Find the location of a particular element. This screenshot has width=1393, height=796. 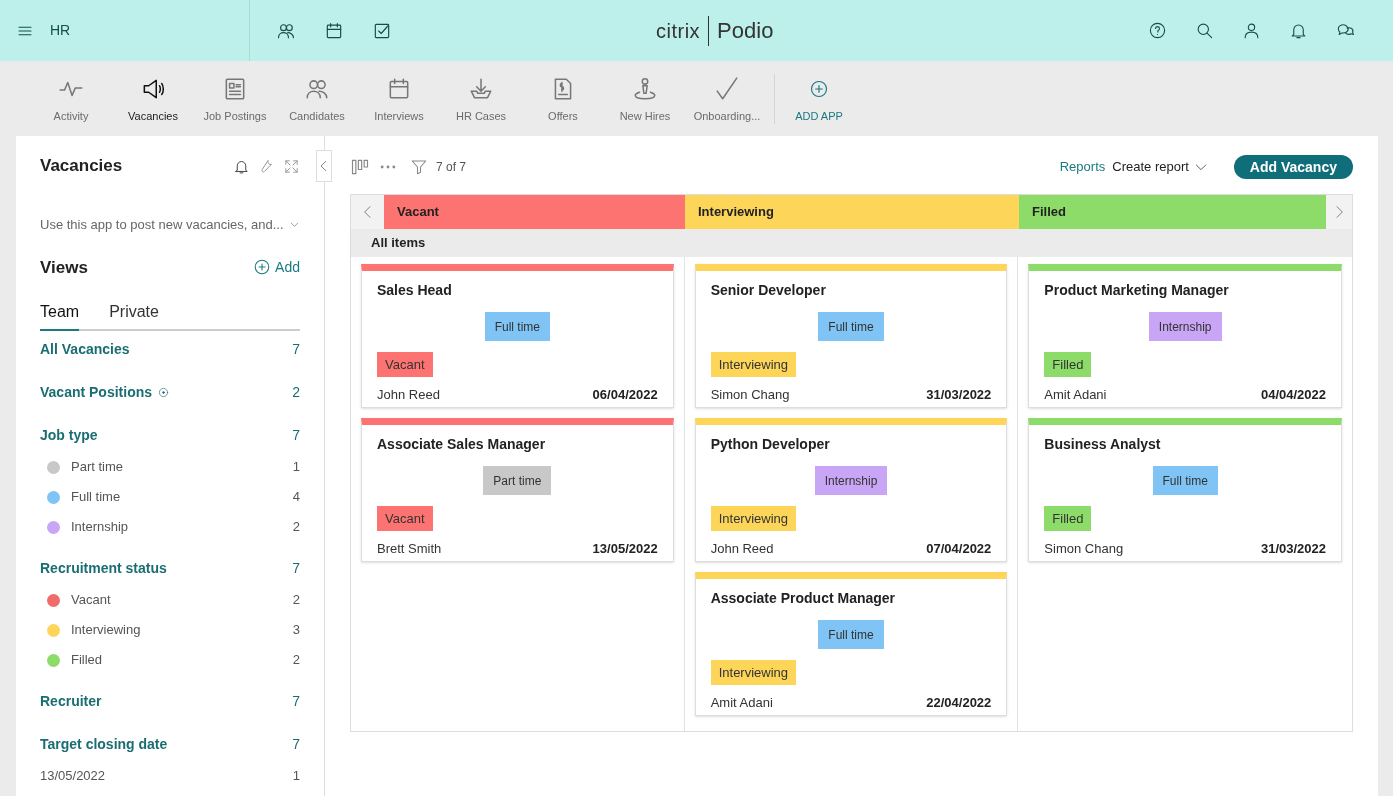

reports-link: Reports is located at coordinates (1082, 167).